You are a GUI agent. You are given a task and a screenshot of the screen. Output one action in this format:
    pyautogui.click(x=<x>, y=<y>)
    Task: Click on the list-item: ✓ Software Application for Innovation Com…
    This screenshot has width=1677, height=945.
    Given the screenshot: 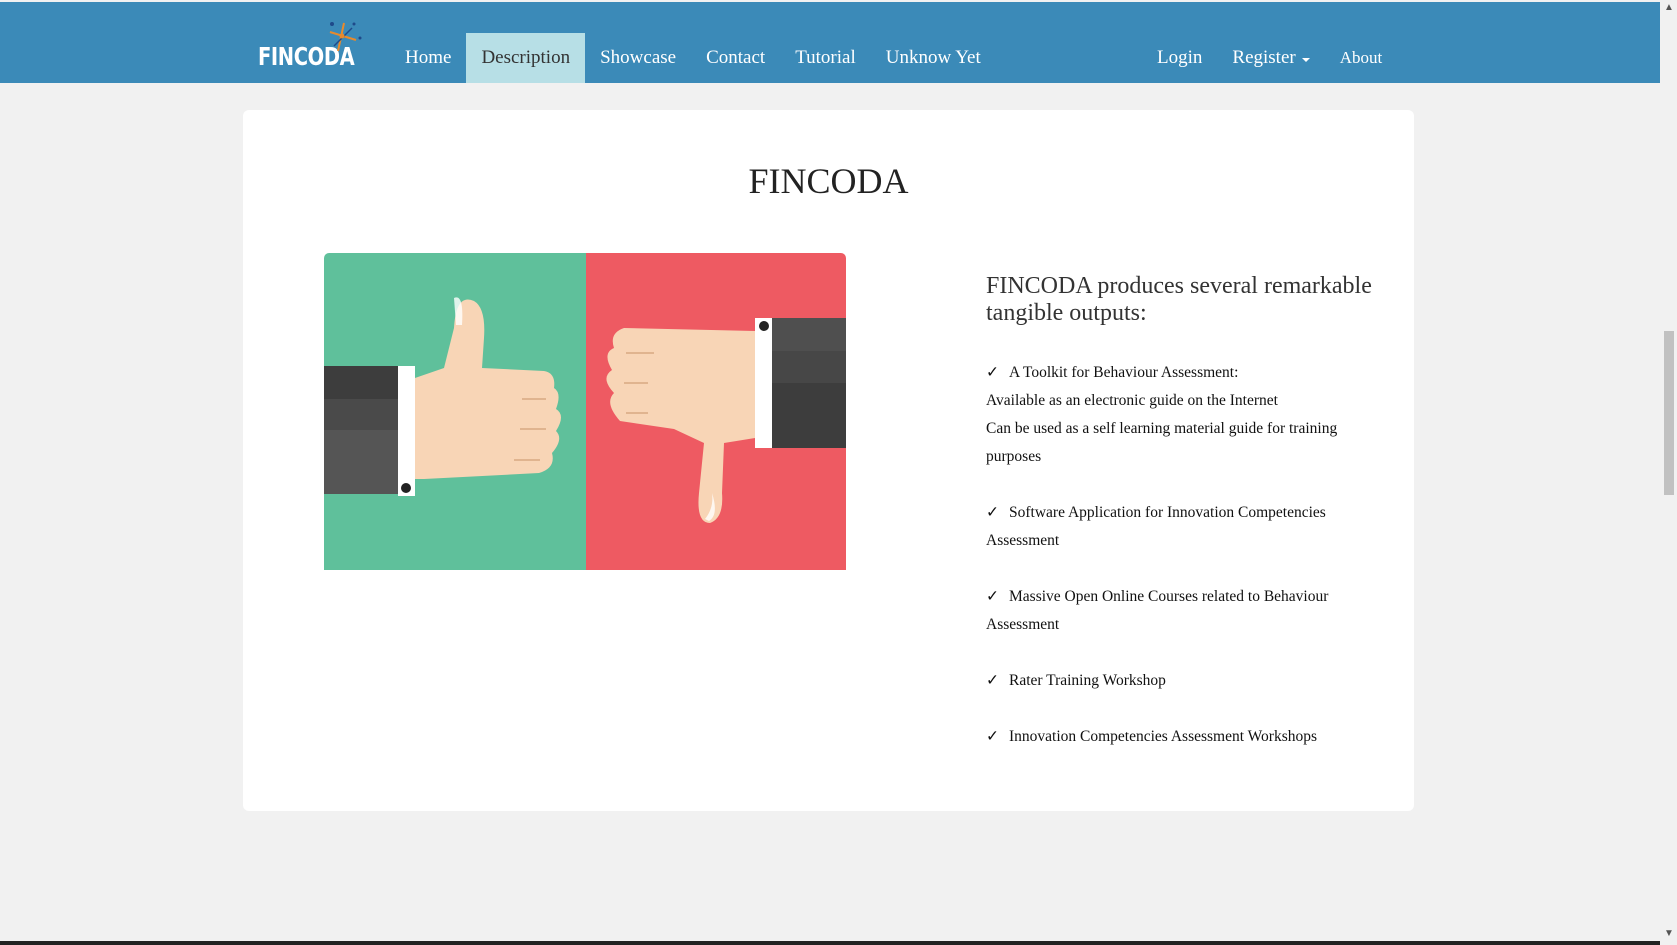 What is the action you would take?
    pyautogui.click(x=1186, y=527)
    